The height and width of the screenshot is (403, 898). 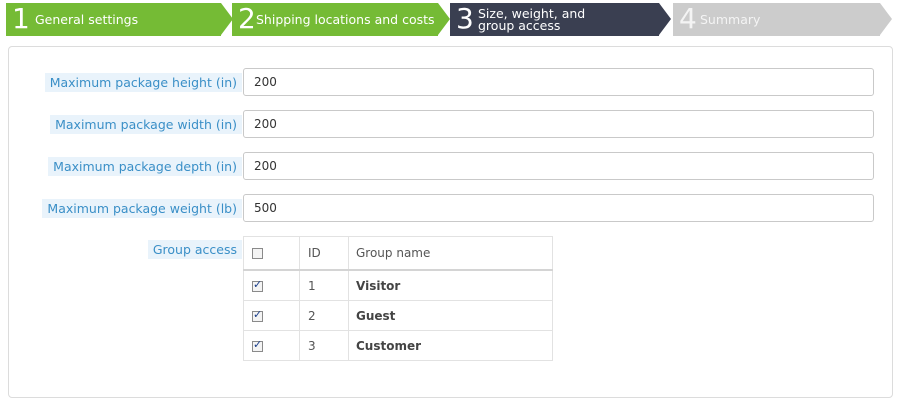 I want to click on form-row-weight: Maximum package weight (lb) 500, so click(x=451, y=208).